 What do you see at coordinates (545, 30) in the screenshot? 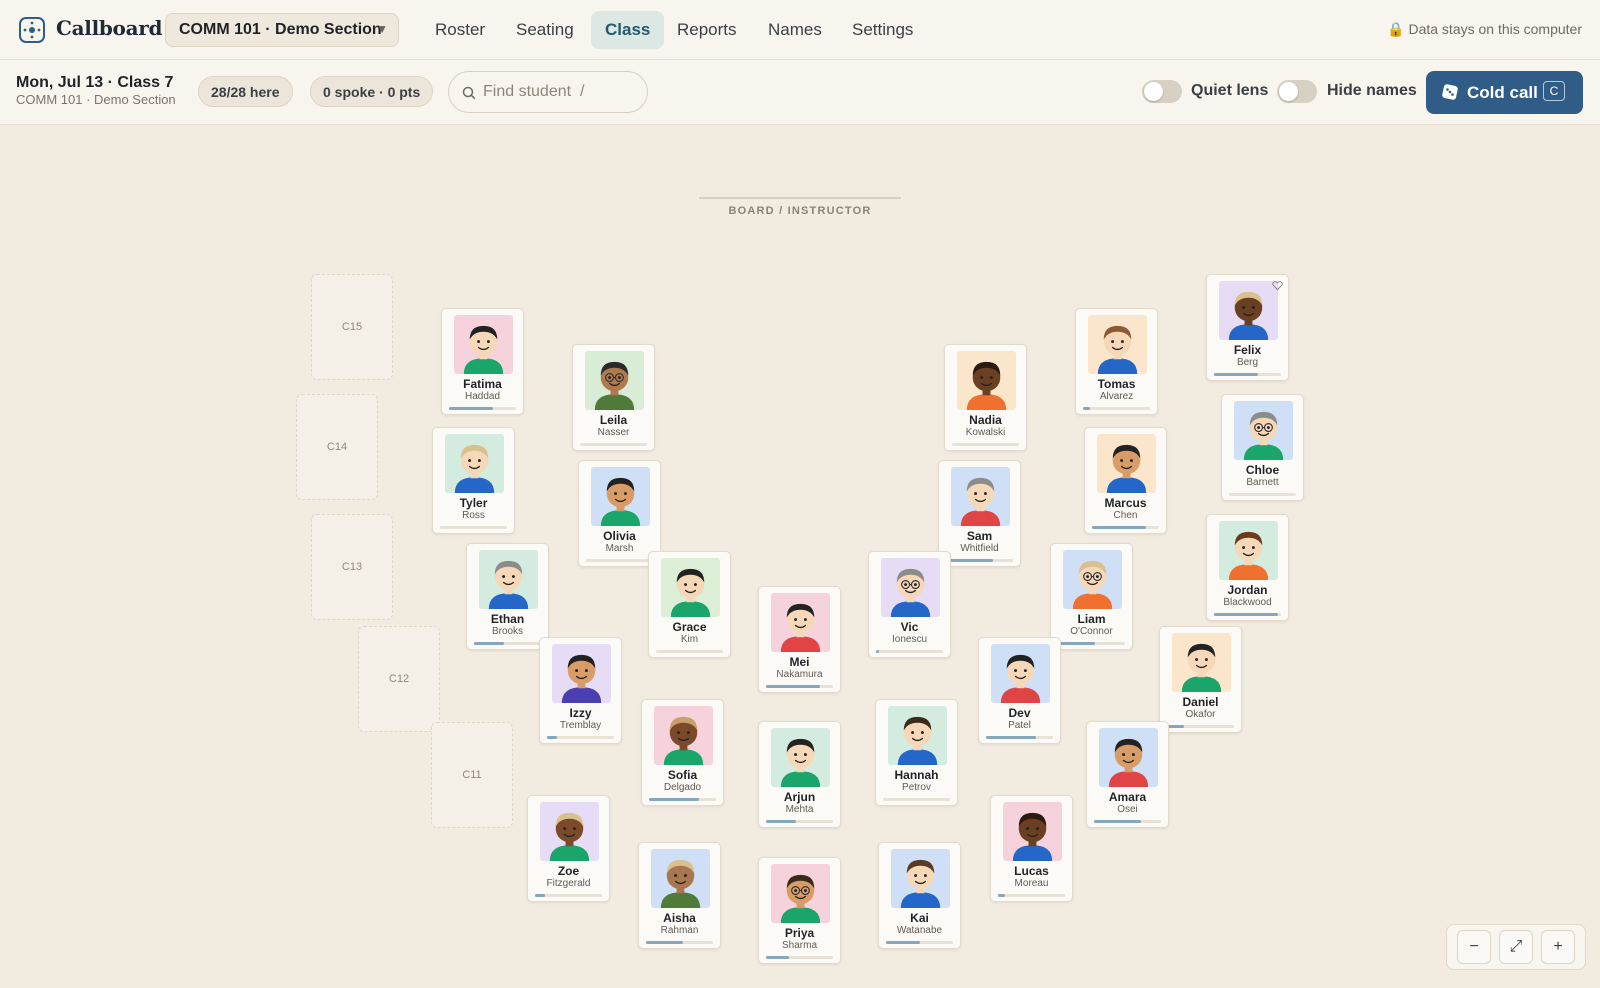
I see `nav-seating: Seating` at bounding box center [545, 30].